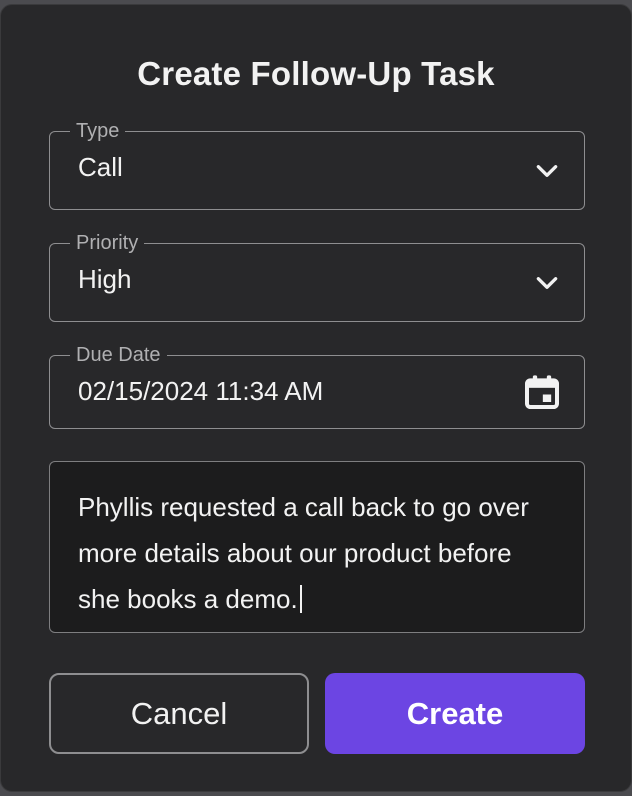 The image size is (632, 796). What do you see at coordinates (300, 599) in the screenshot?
I see `text-cursor` at bounding box center [300, 599].